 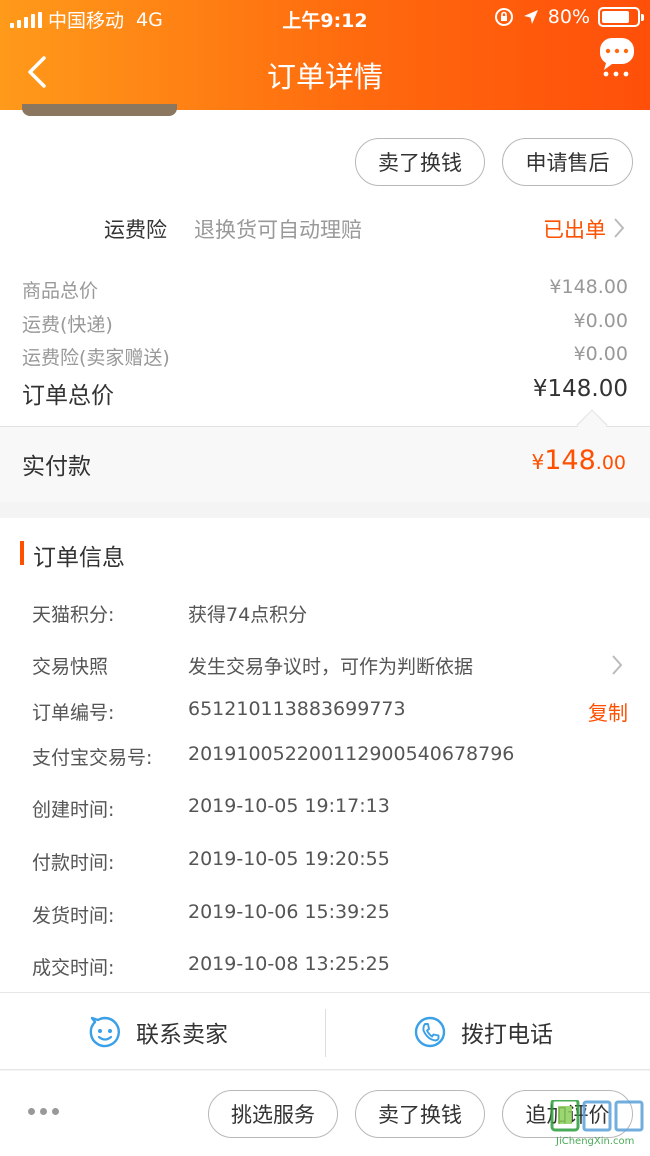 What do you see at coordinates (570, 460) in the screenshot?
I see `paid-integer: 148` at bounding box center [570, 460].